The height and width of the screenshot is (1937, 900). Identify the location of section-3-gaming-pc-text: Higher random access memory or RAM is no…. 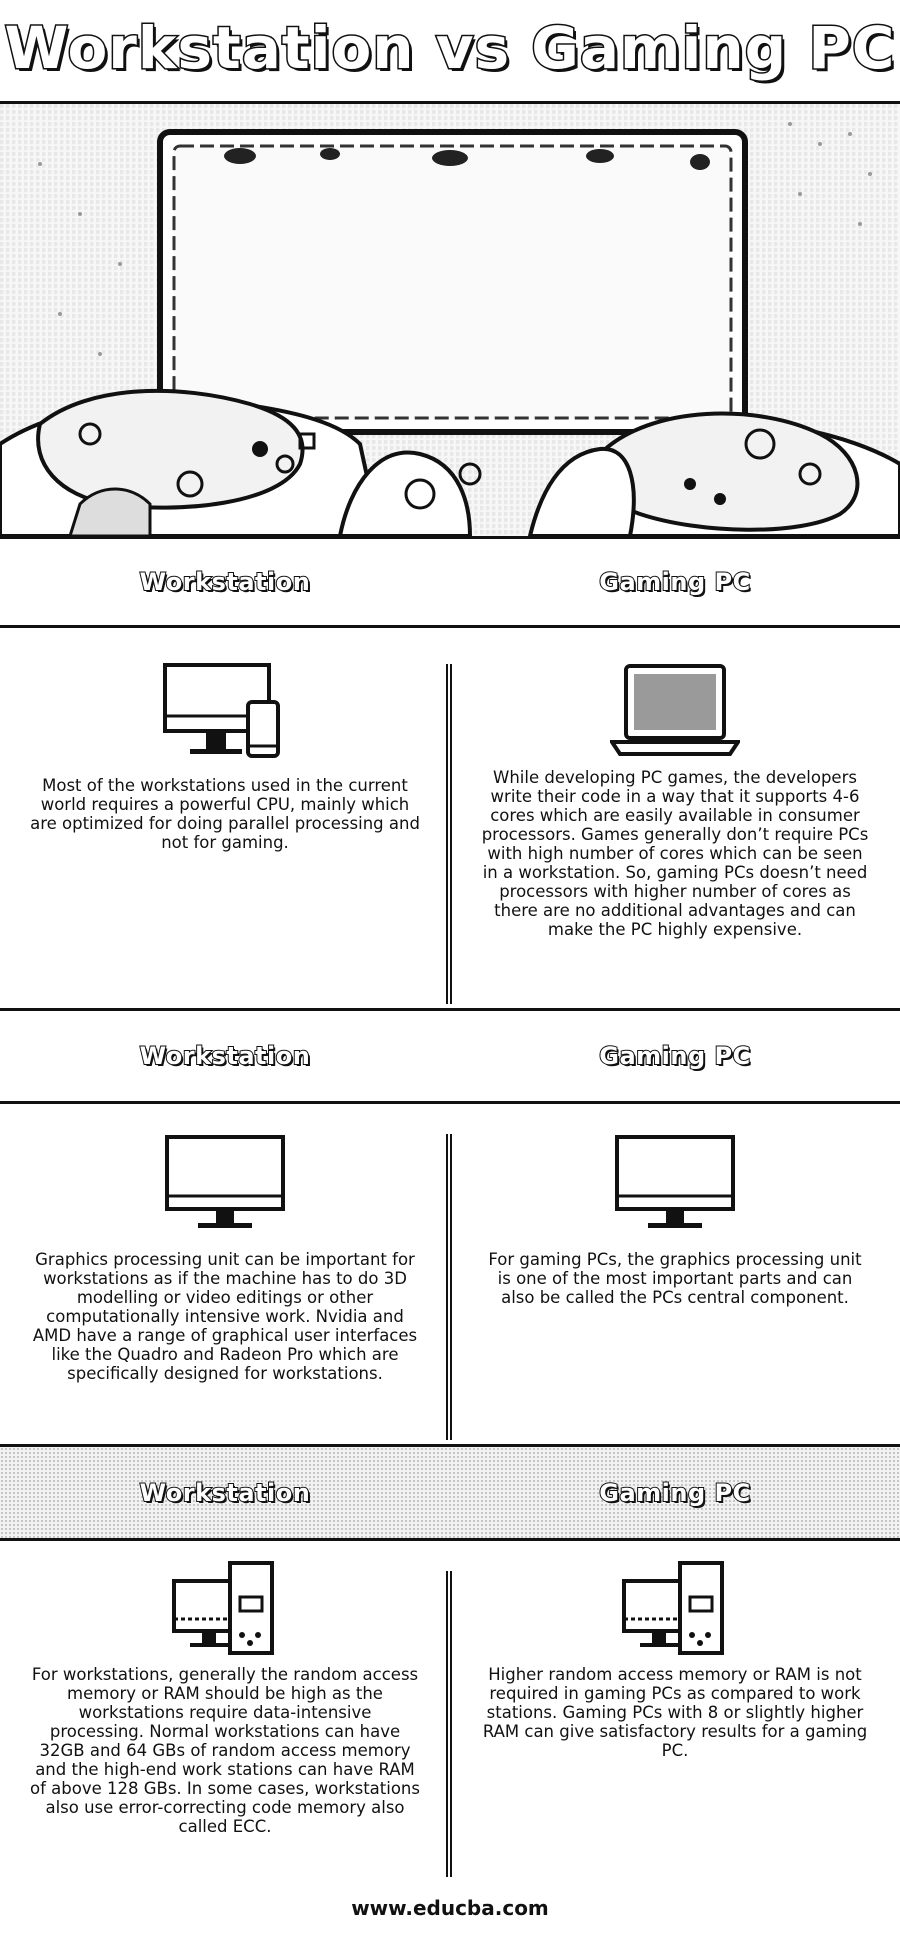
(675, 1712).